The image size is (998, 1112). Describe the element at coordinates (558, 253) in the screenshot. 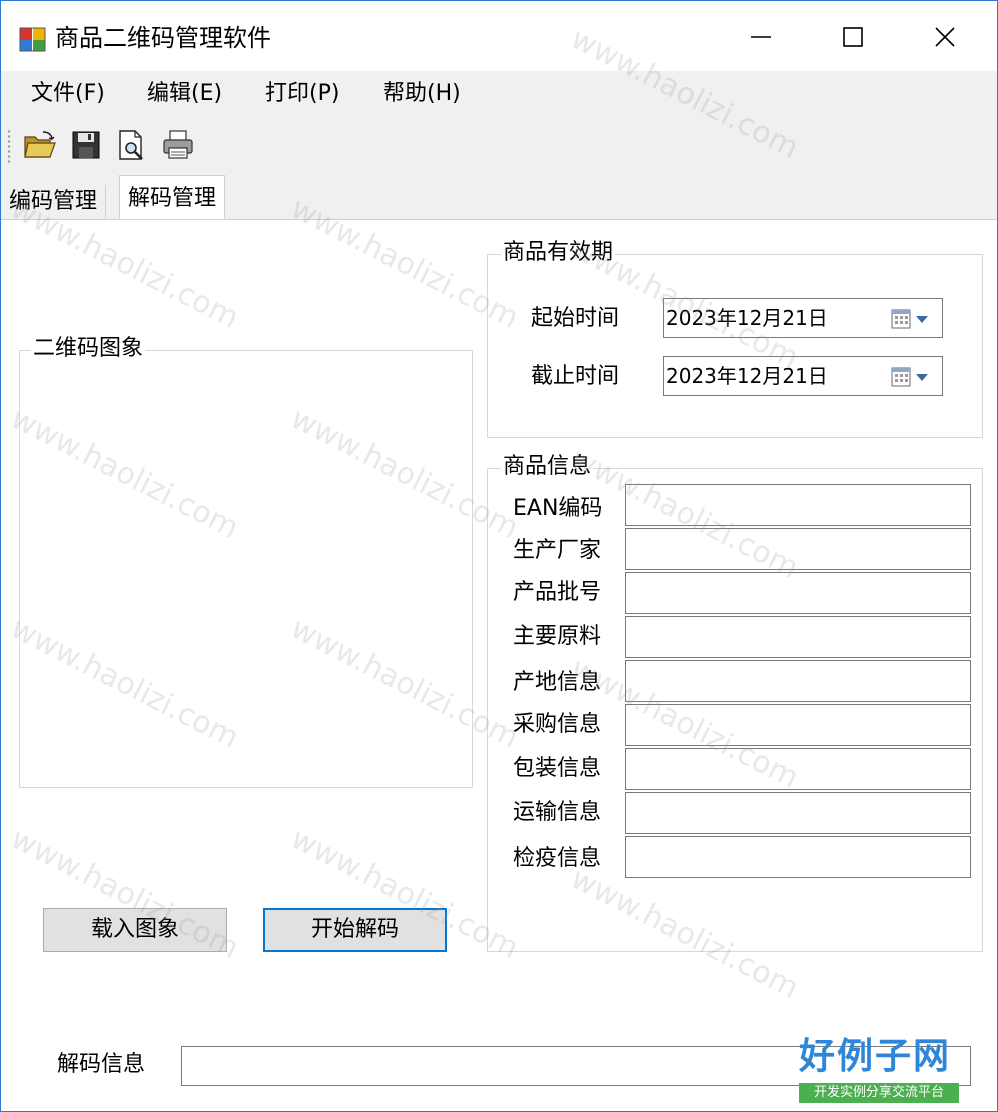

I see `validity-group-title: 商品有效期` at that location.